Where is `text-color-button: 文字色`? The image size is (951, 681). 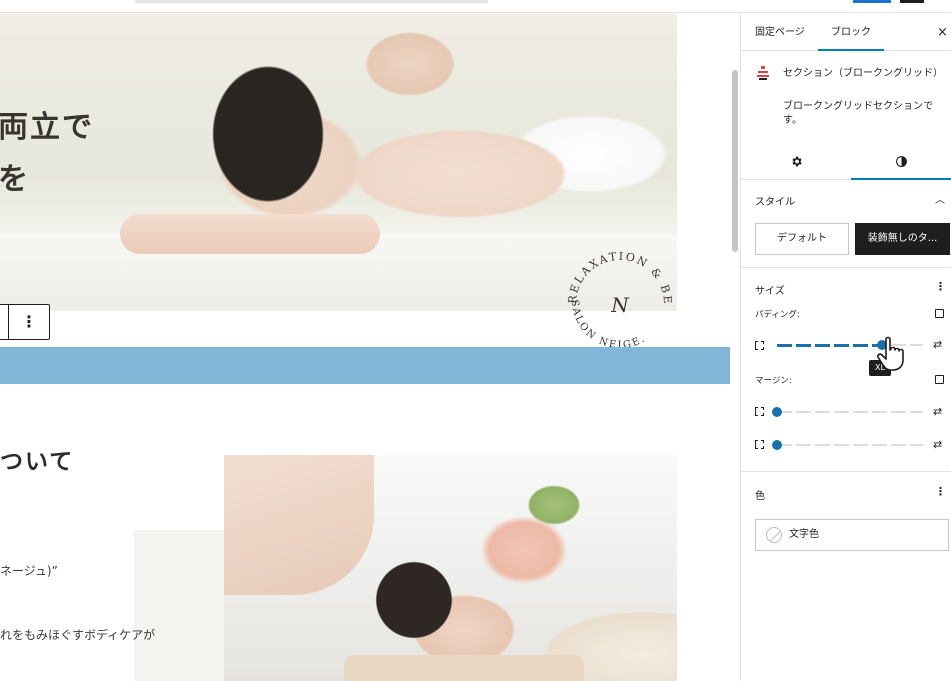
text-color-button: 文字色 is located at coordinates (852, 535).